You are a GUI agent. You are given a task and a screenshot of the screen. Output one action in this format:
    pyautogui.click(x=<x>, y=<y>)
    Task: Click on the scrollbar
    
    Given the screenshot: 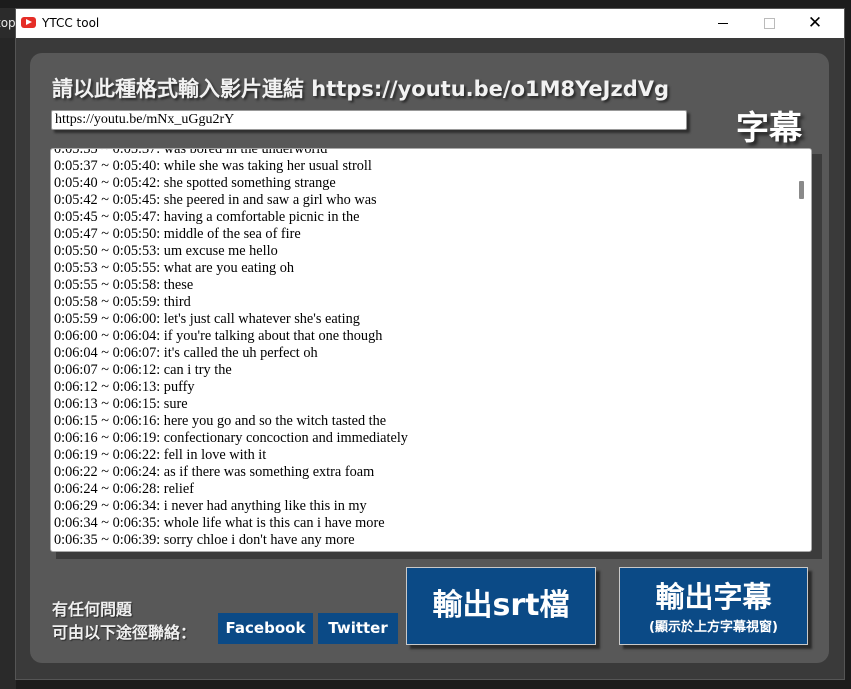 What is the action you would take?
    pyautogui.click(x=802, y=350)
    